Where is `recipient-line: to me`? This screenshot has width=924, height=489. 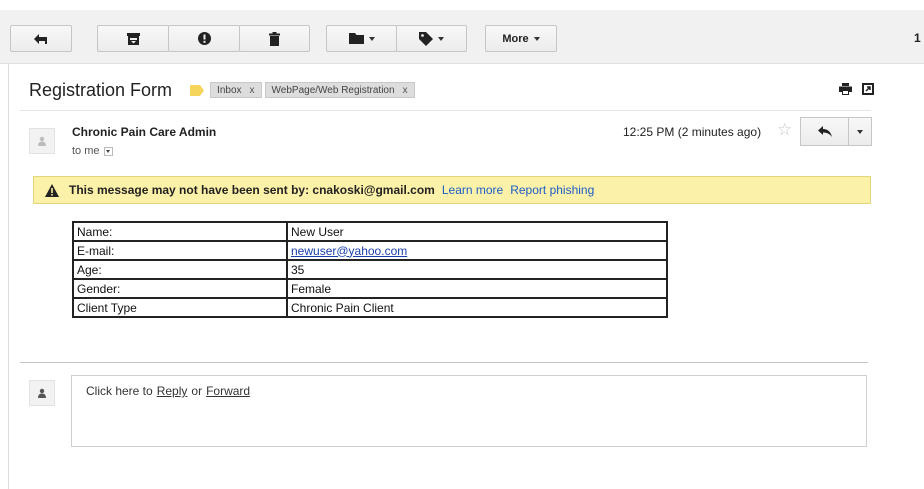 recipient-line: to me is located at coordinates (92, 151).